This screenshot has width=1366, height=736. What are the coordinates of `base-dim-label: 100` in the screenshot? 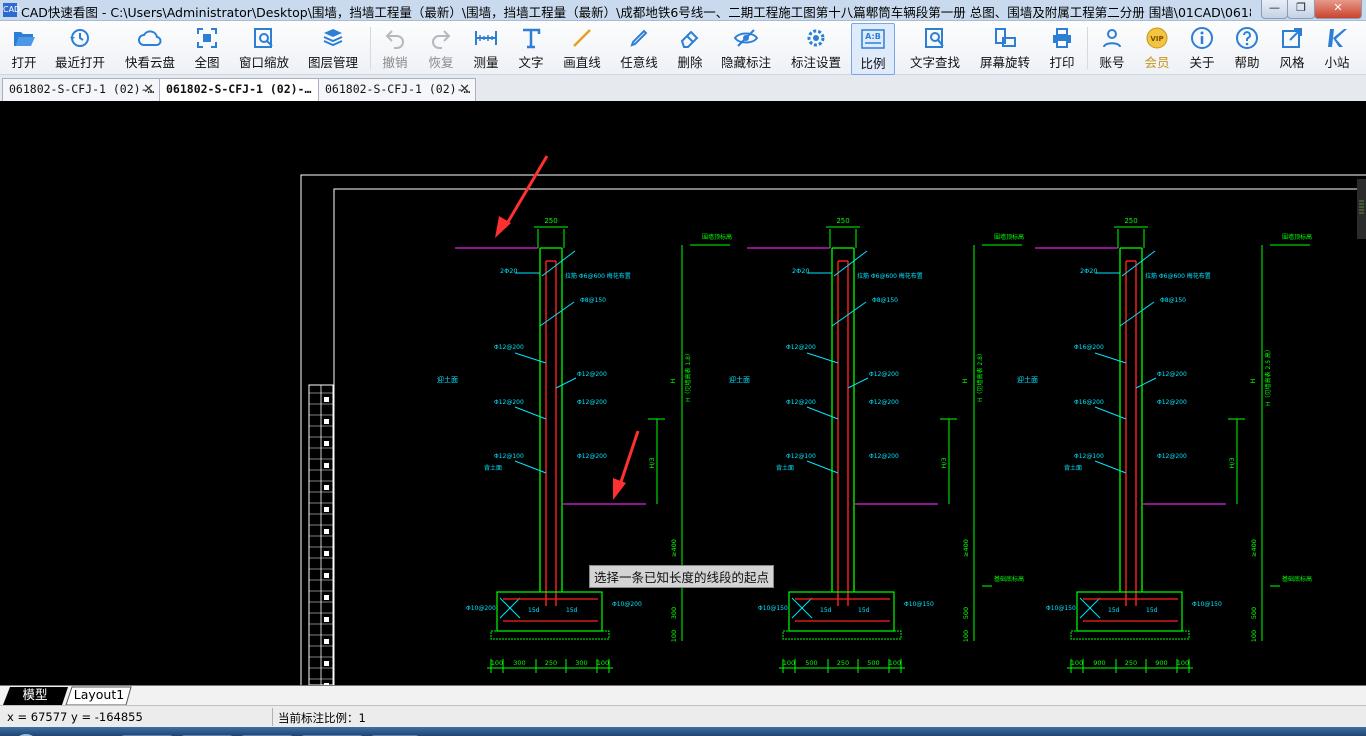 It's located at (603, 663).